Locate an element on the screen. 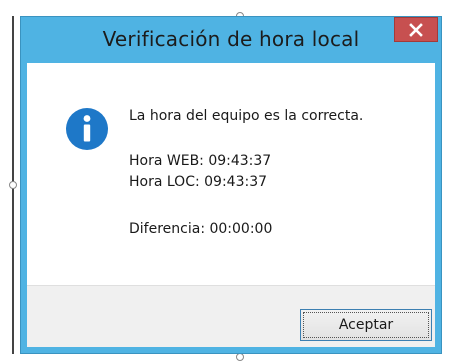 The width and height of the screenshot is (462, 361). accept-button: Aceptar is located at coordinates (366, 325).